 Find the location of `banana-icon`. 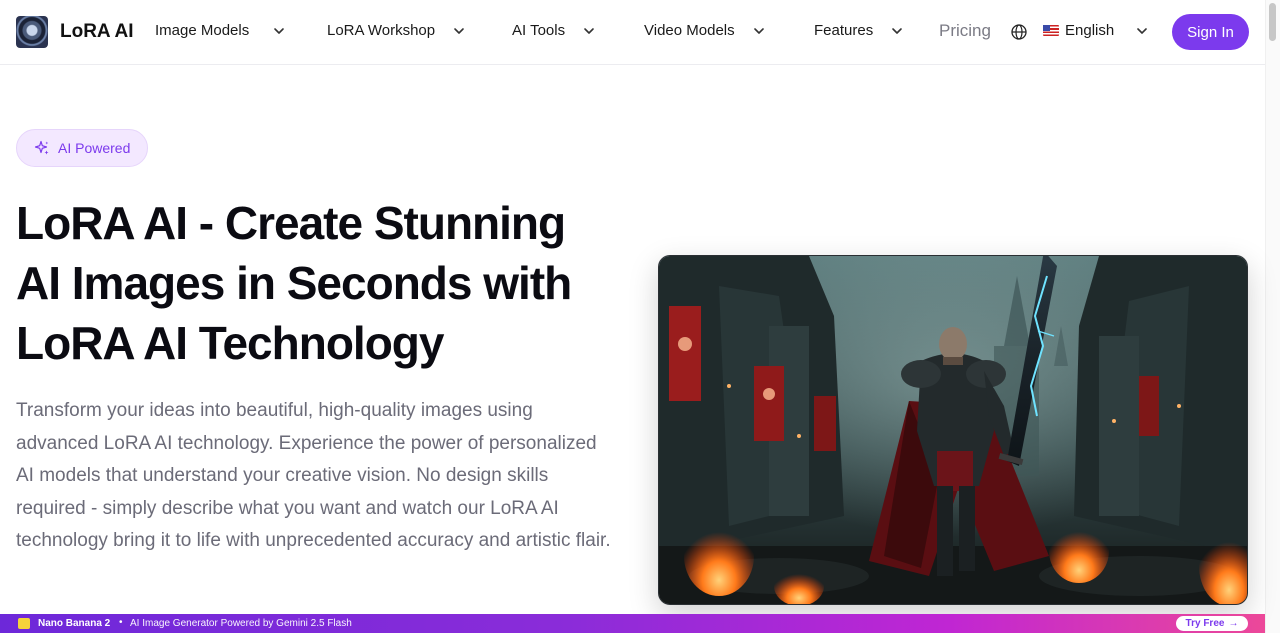

banana-icon is located at coordinates (24, 623).